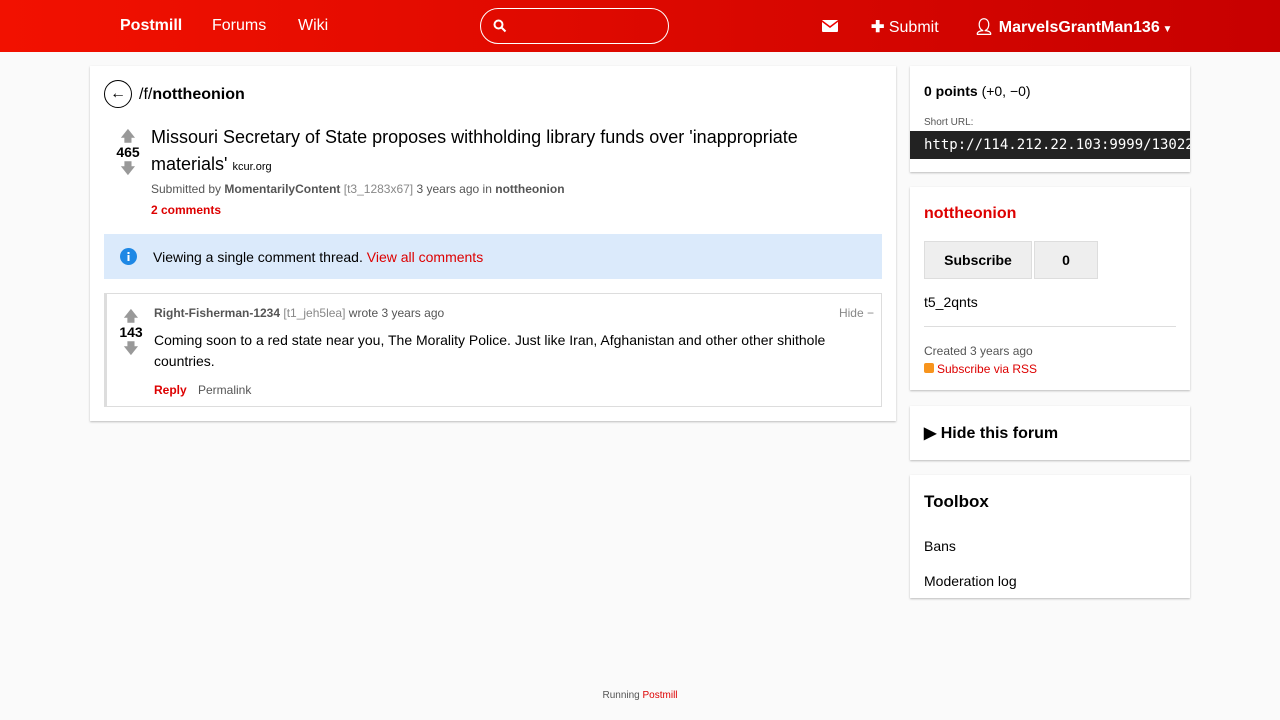 The width and height of the screenshot is (1280, 720). What do you see at coordinates (186, 210) in the screenshot?
I see `comments-link: 2 comments` at bounding box center [186, 210].